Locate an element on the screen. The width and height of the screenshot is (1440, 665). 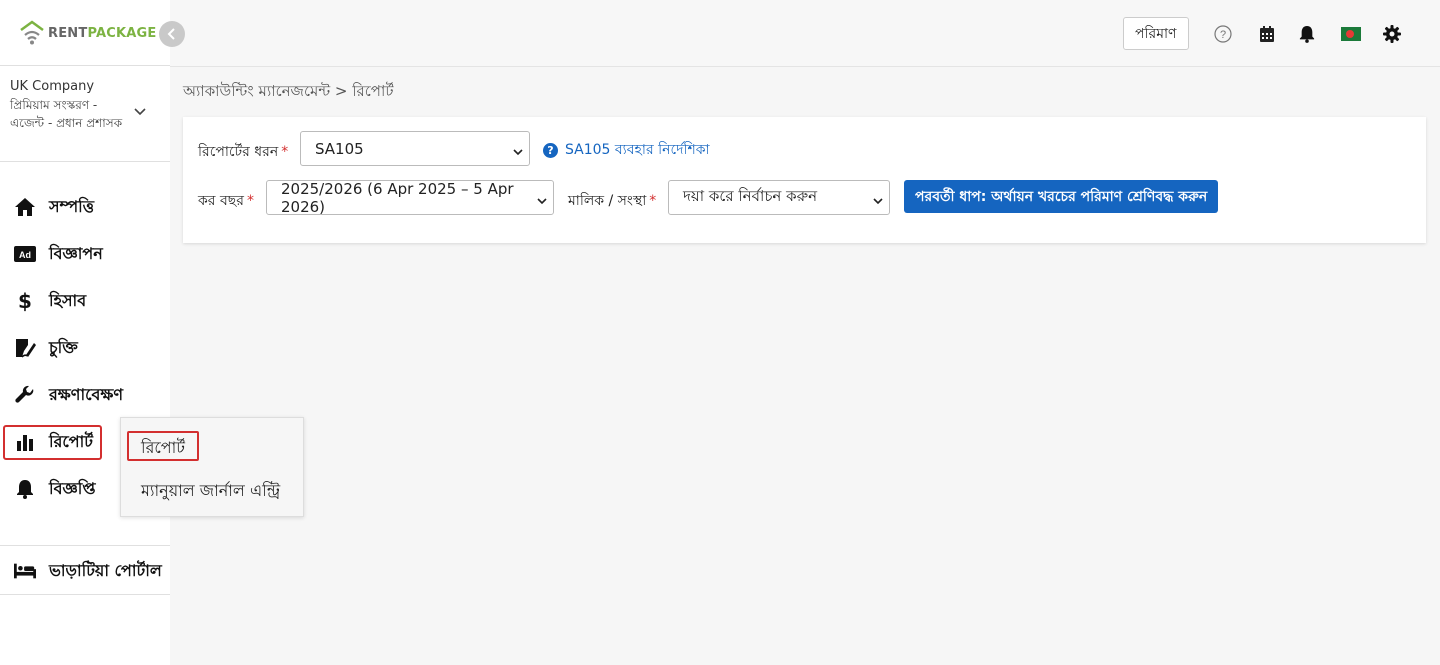
logo-rent-text: RENT is located at coordinates (68, 33).